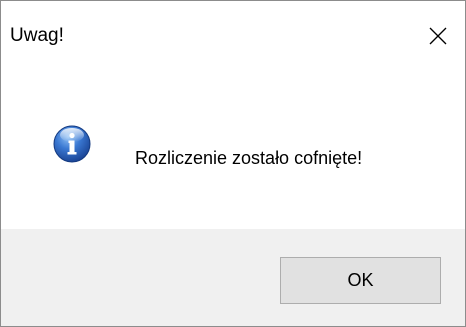 The image size is (466, 327). Describe the element at coordinates (438, 36) in the screenshot. I see `close-icon` at that location.